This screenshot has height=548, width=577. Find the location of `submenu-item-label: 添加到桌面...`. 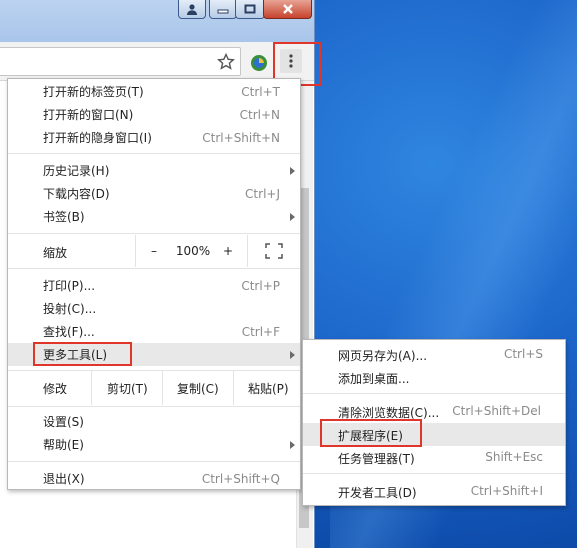

submenu-item-label: 添加到桌面... is located at coordinates (374, 379).